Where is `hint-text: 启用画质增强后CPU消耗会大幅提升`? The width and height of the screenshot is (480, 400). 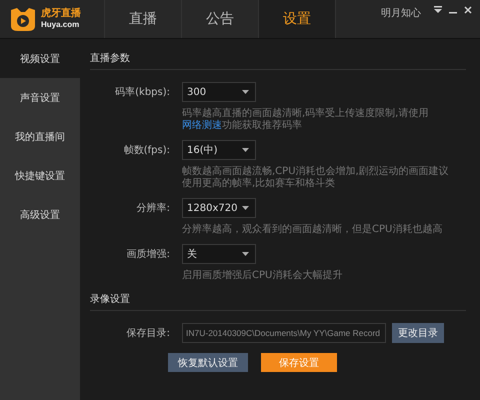 hint-text: 启用画质增强后CPU消耗会大幅提升 is located at coordinates (263, 276).